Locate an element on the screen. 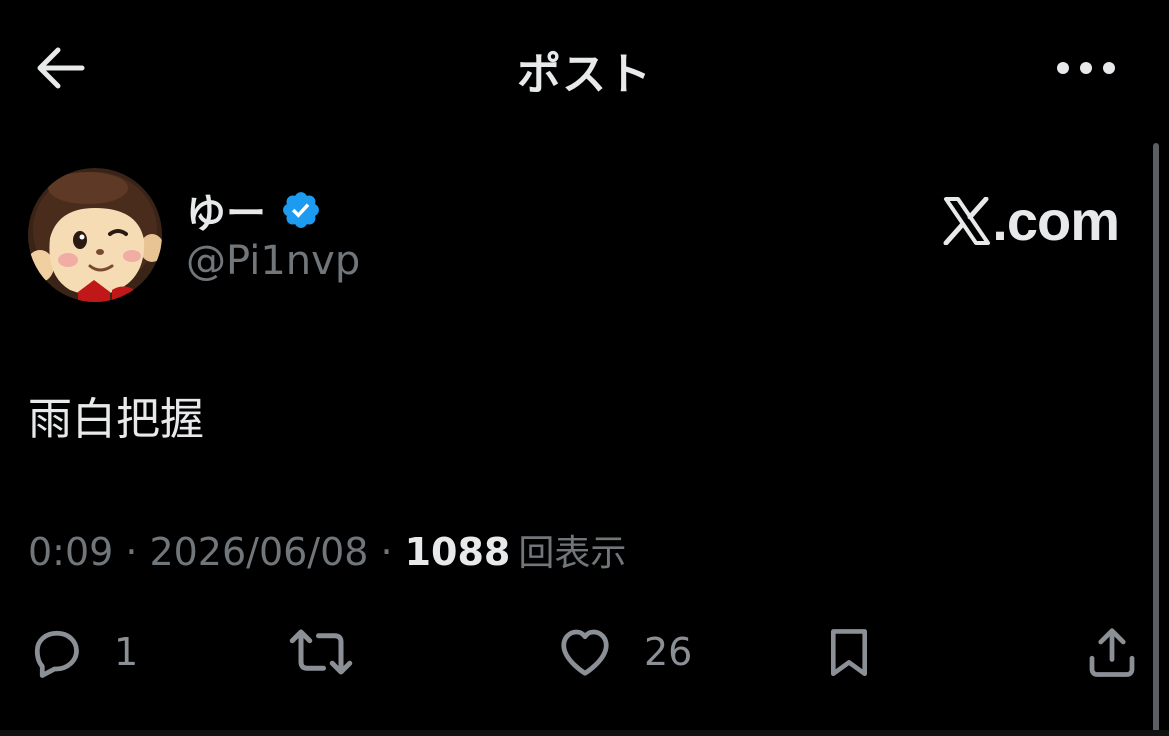 This screenshot has width=1169, height=736. verified-badge-icon is located at coordinates (301, 210).